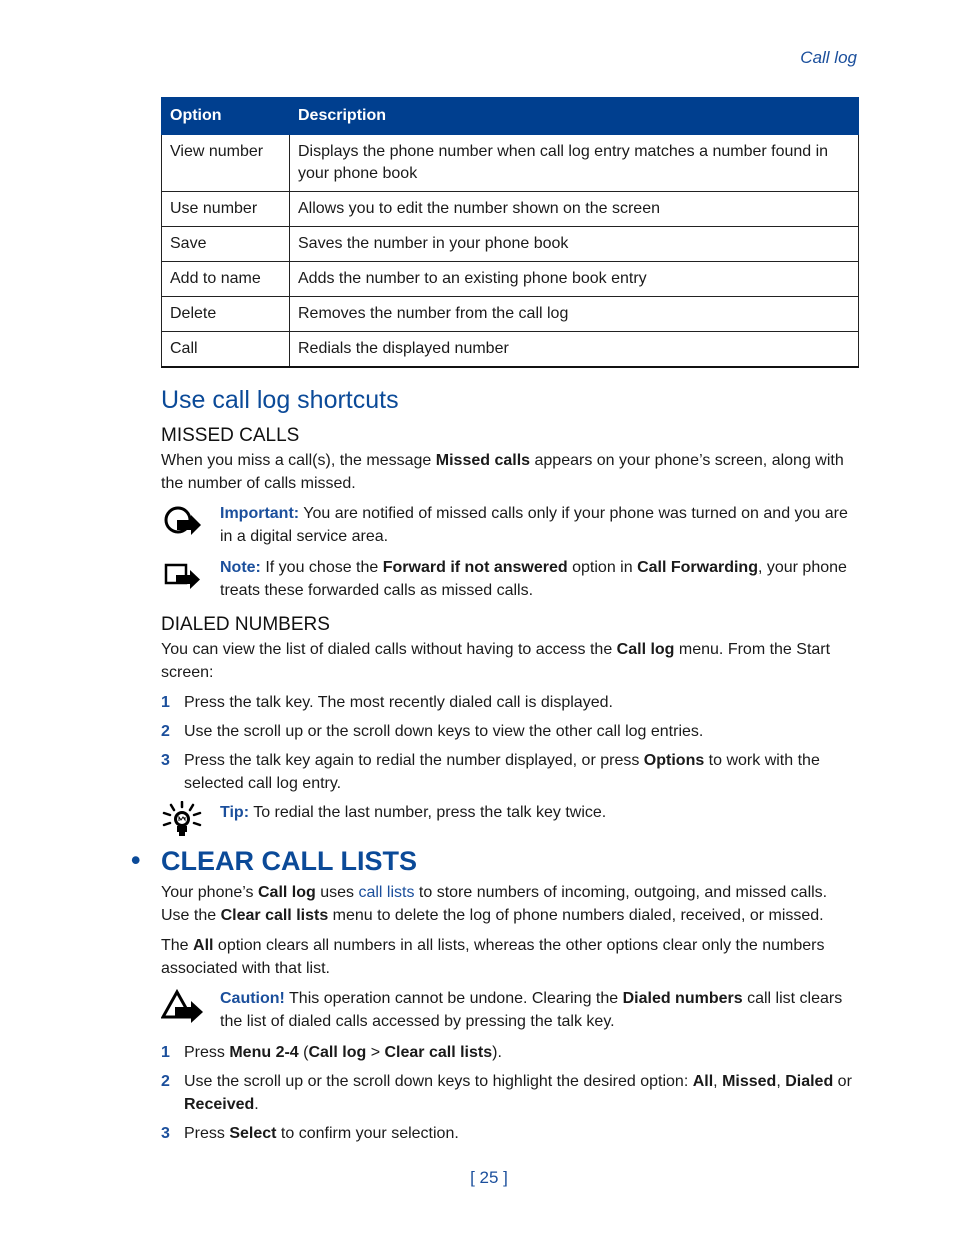  What do you see at coordinates (182, 818) in the screenshot?
I see `lightbulb-icon` at bounding box center [182, 818].